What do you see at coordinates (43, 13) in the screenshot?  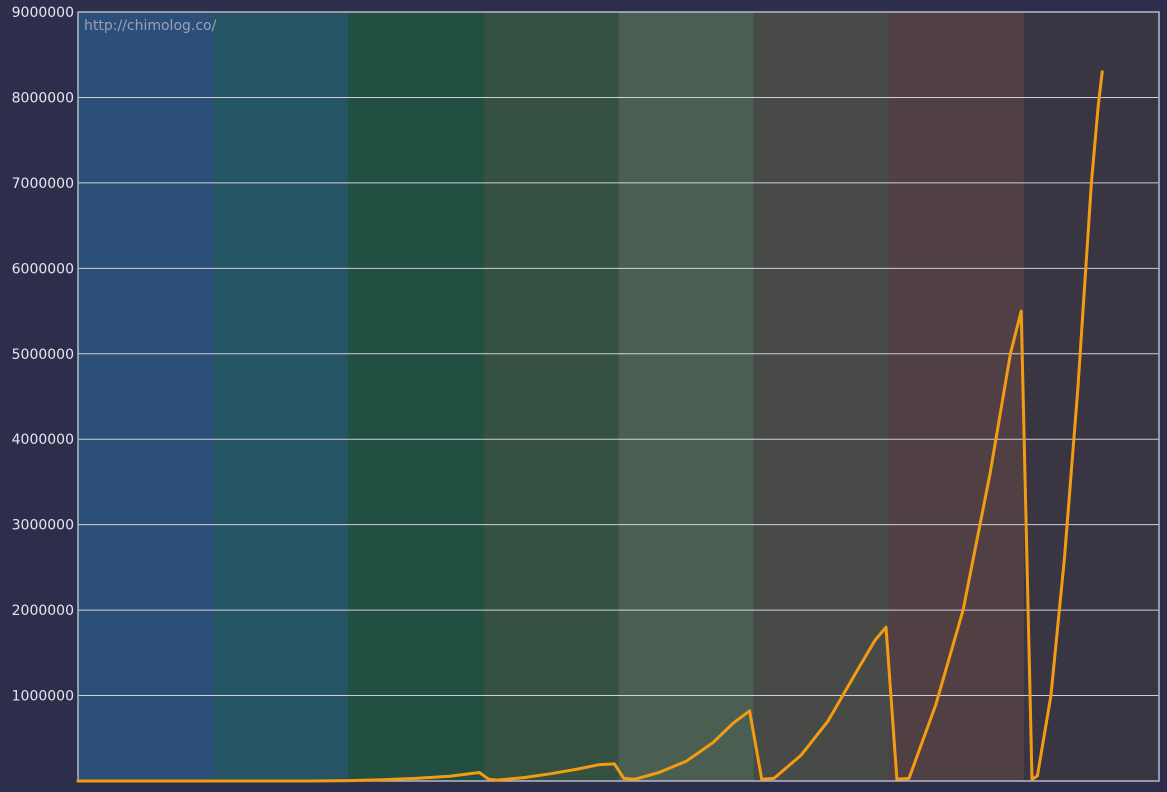 I see `y-tick-label: 9000000` at bounding box center [43, 13].